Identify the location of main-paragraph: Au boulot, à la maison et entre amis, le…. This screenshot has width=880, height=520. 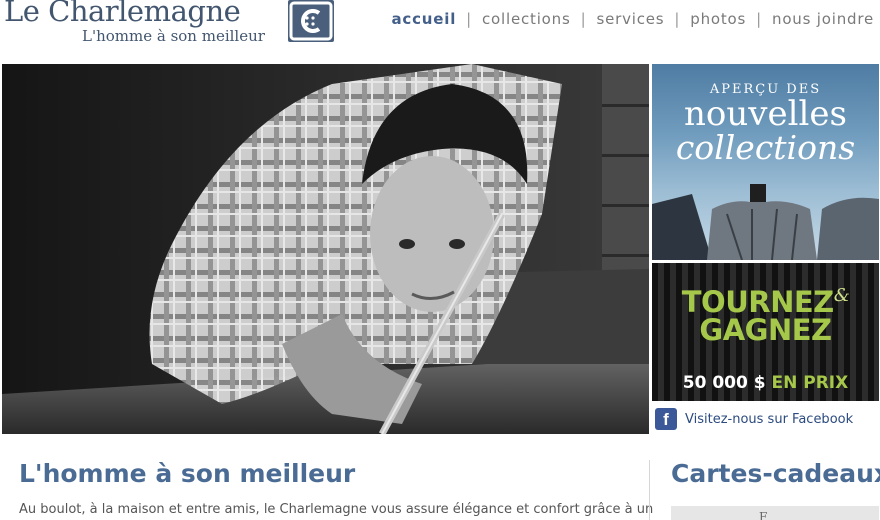
(336, 509).